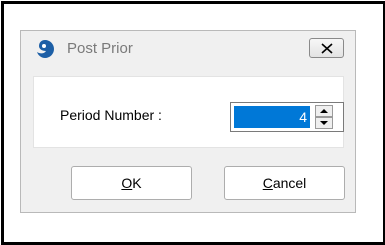  I want to click on period-number-label: Period Number :, so click(111, 115).